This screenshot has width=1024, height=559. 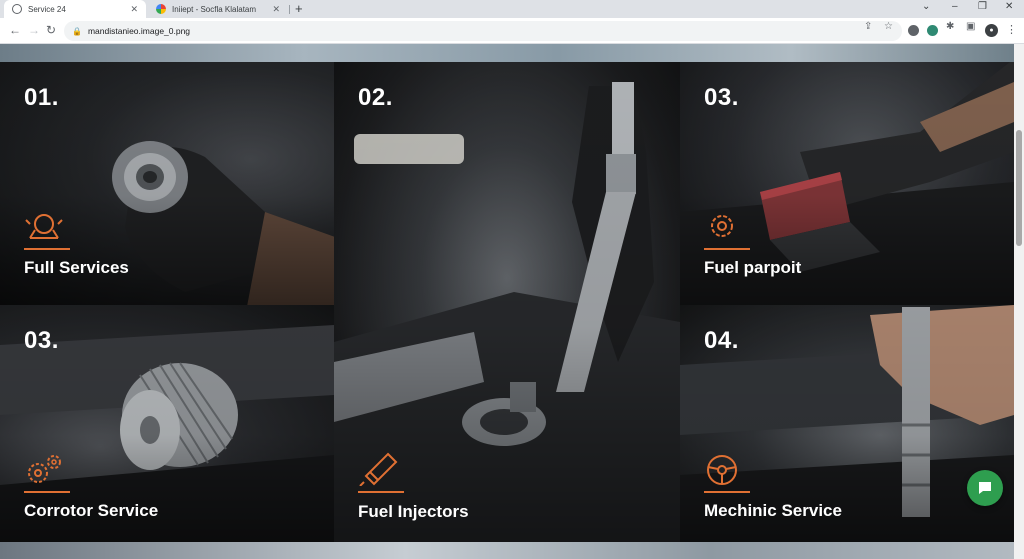 What do you see at coordinates (17, 9) in the screenshot?
I see `globe-icon` at bounding box center [17, 9].